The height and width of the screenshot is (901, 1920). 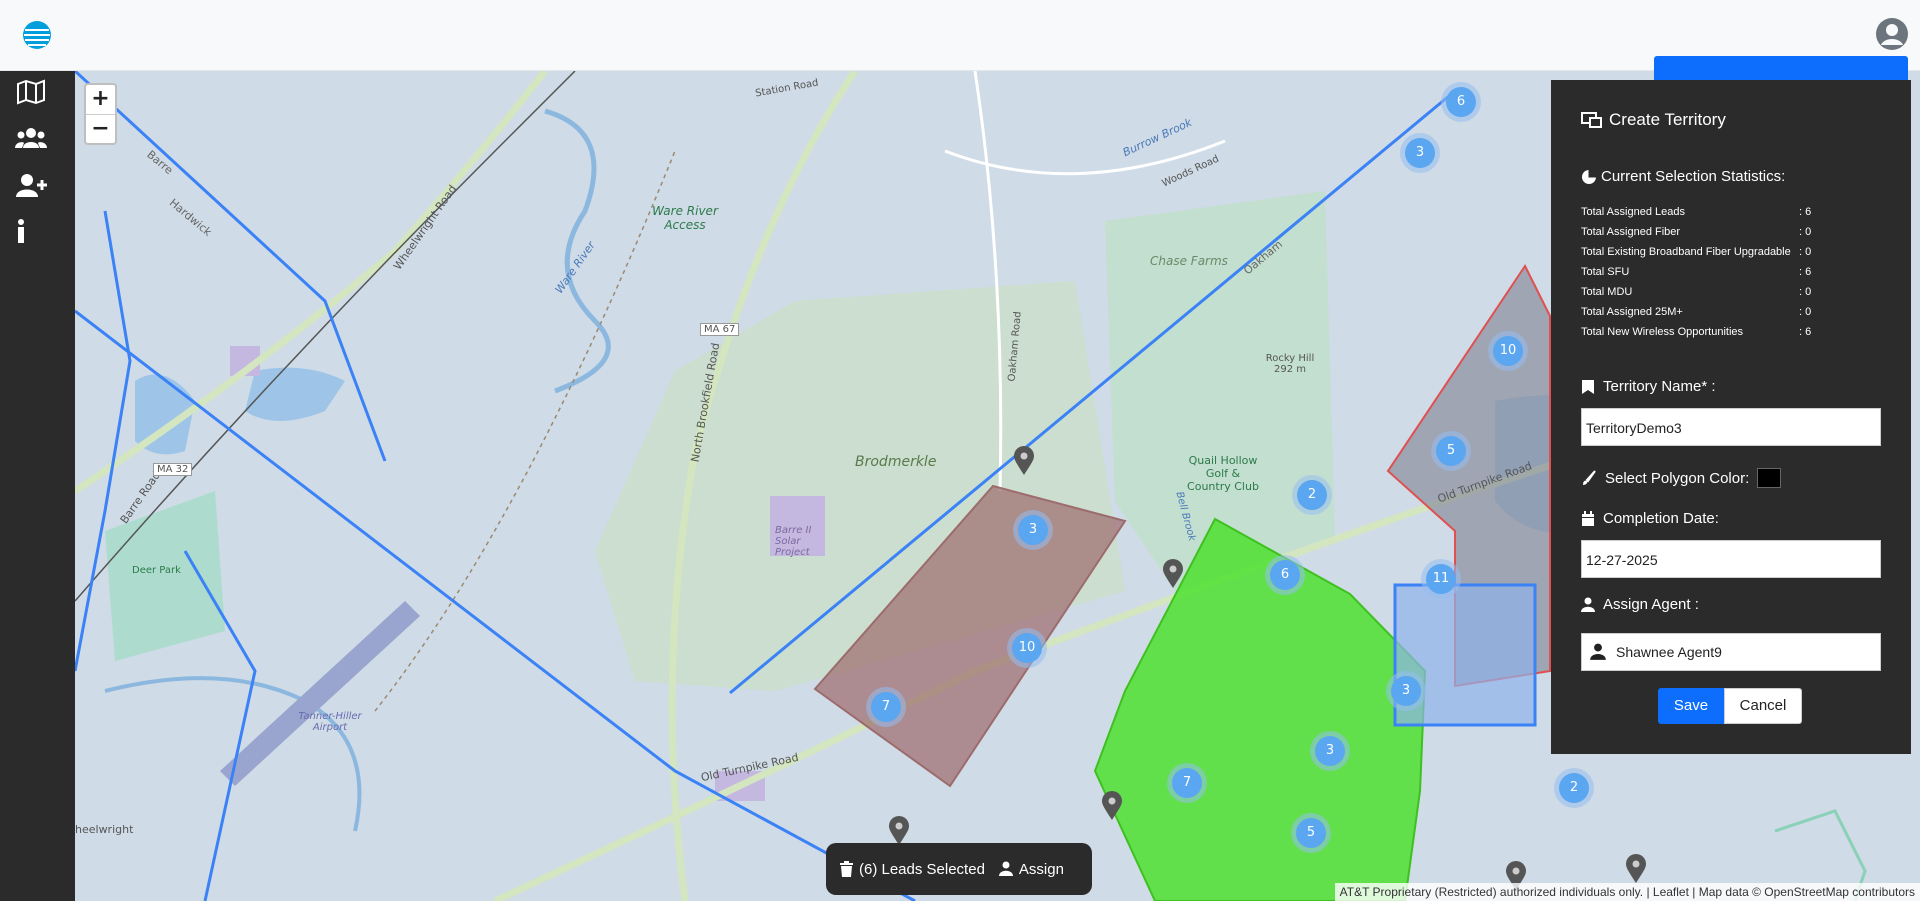 What do you see at coordinates (37, 35) in the screenshot?
I see `att-globe-icon` at bounding box center [37, 35].